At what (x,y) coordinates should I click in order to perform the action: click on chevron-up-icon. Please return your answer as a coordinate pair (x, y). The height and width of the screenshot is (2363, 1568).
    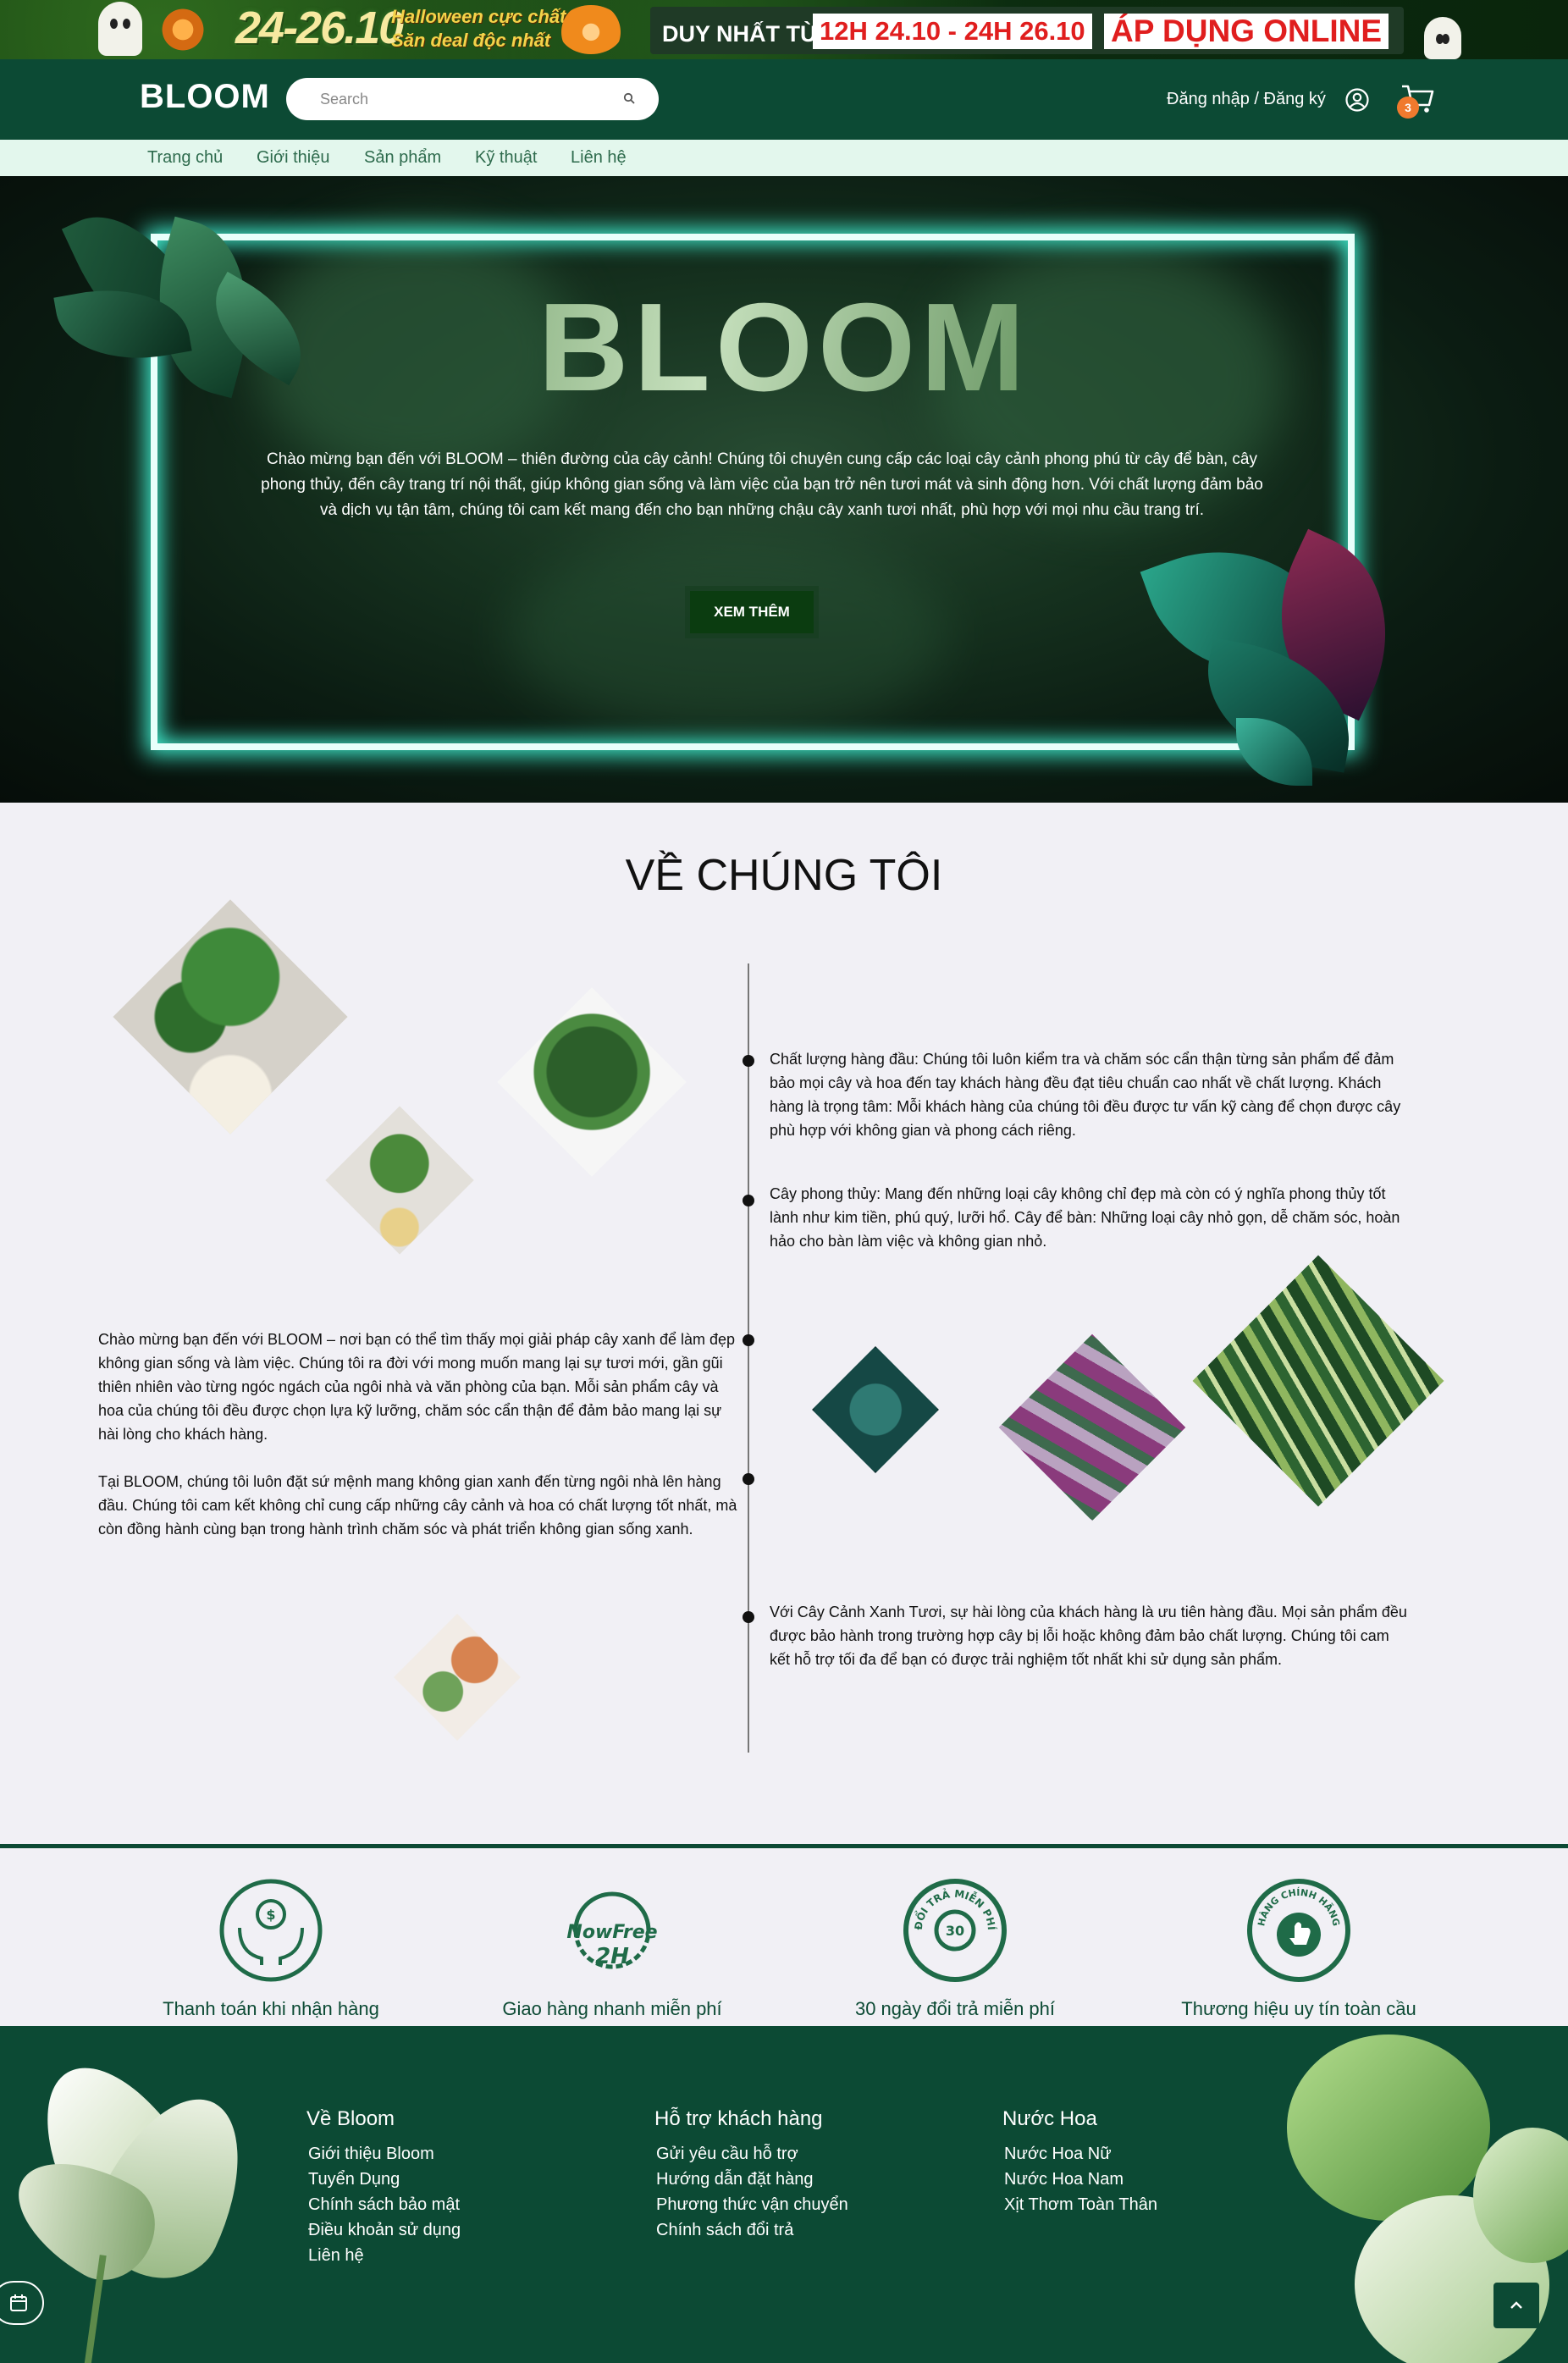
    Looking at the image, I should click on (1516, 2305).